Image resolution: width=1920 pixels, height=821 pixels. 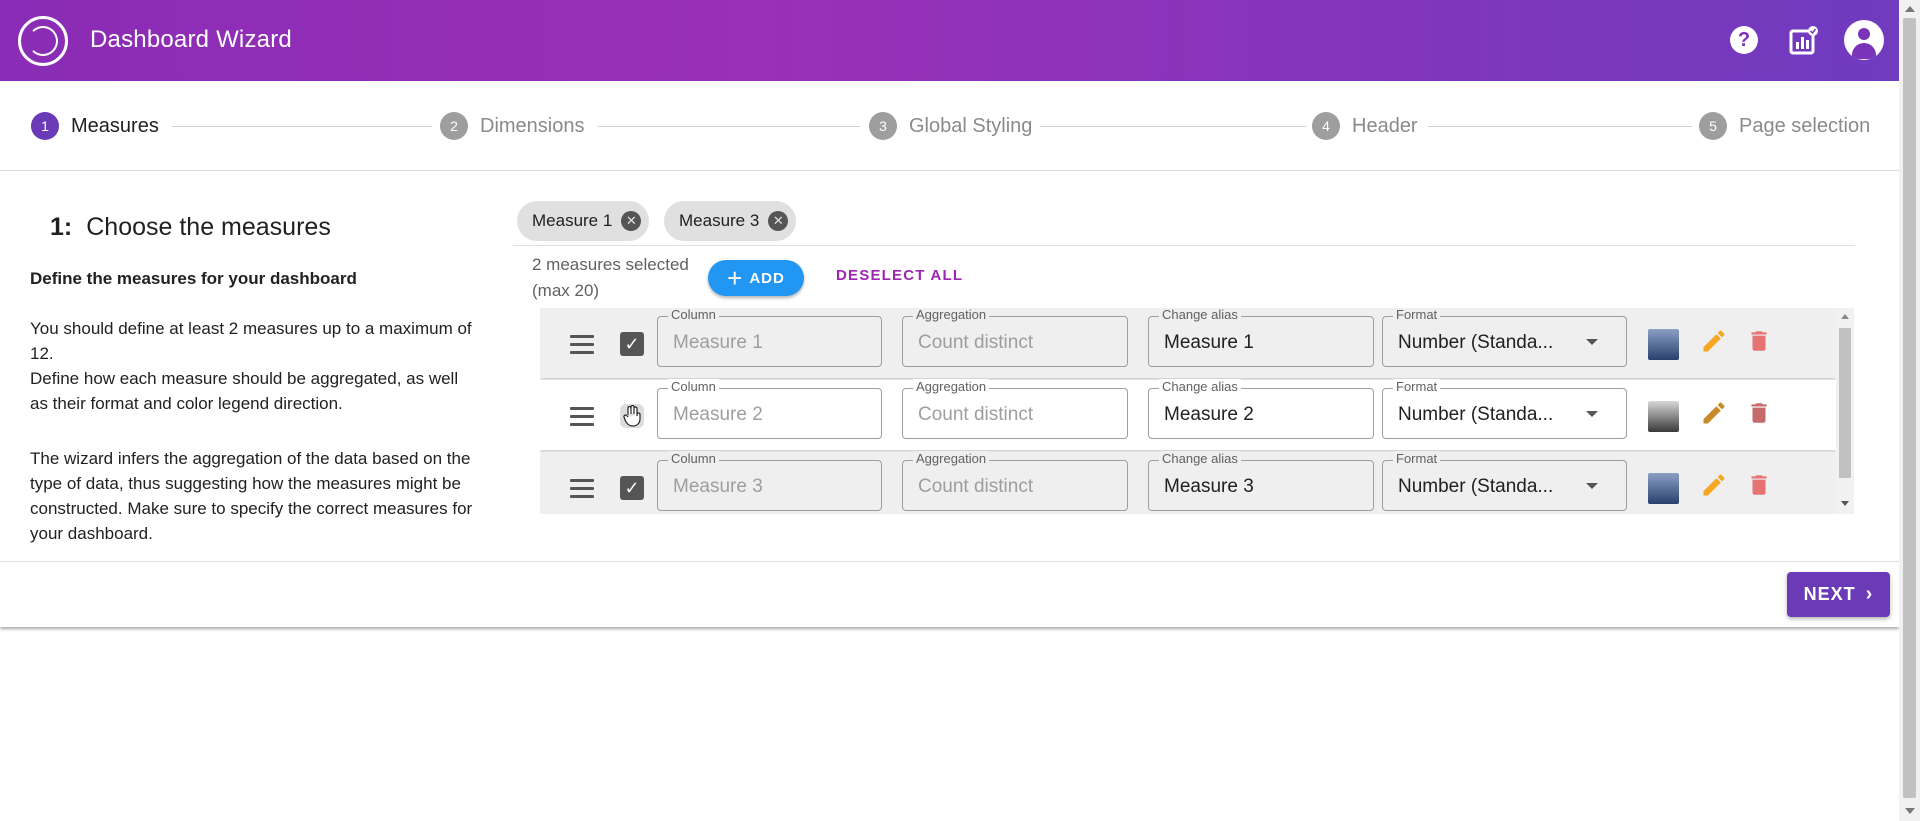 I want to click on alias-input: Change alias Measure 2, so click(x=1261, y=409).